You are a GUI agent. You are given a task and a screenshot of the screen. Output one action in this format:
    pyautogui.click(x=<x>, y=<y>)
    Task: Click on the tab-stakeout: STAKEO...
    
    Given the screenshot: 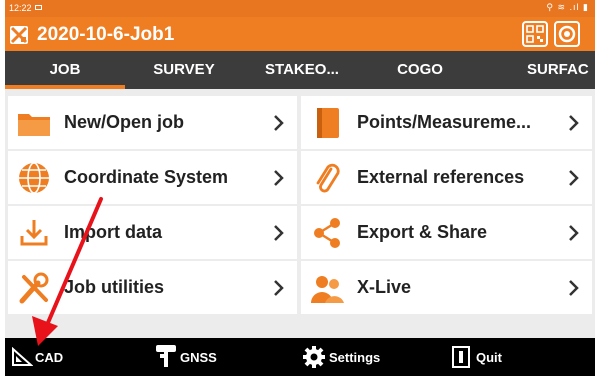 What is the action you would take?
    pyautogui.click(x=302, y=70)
    